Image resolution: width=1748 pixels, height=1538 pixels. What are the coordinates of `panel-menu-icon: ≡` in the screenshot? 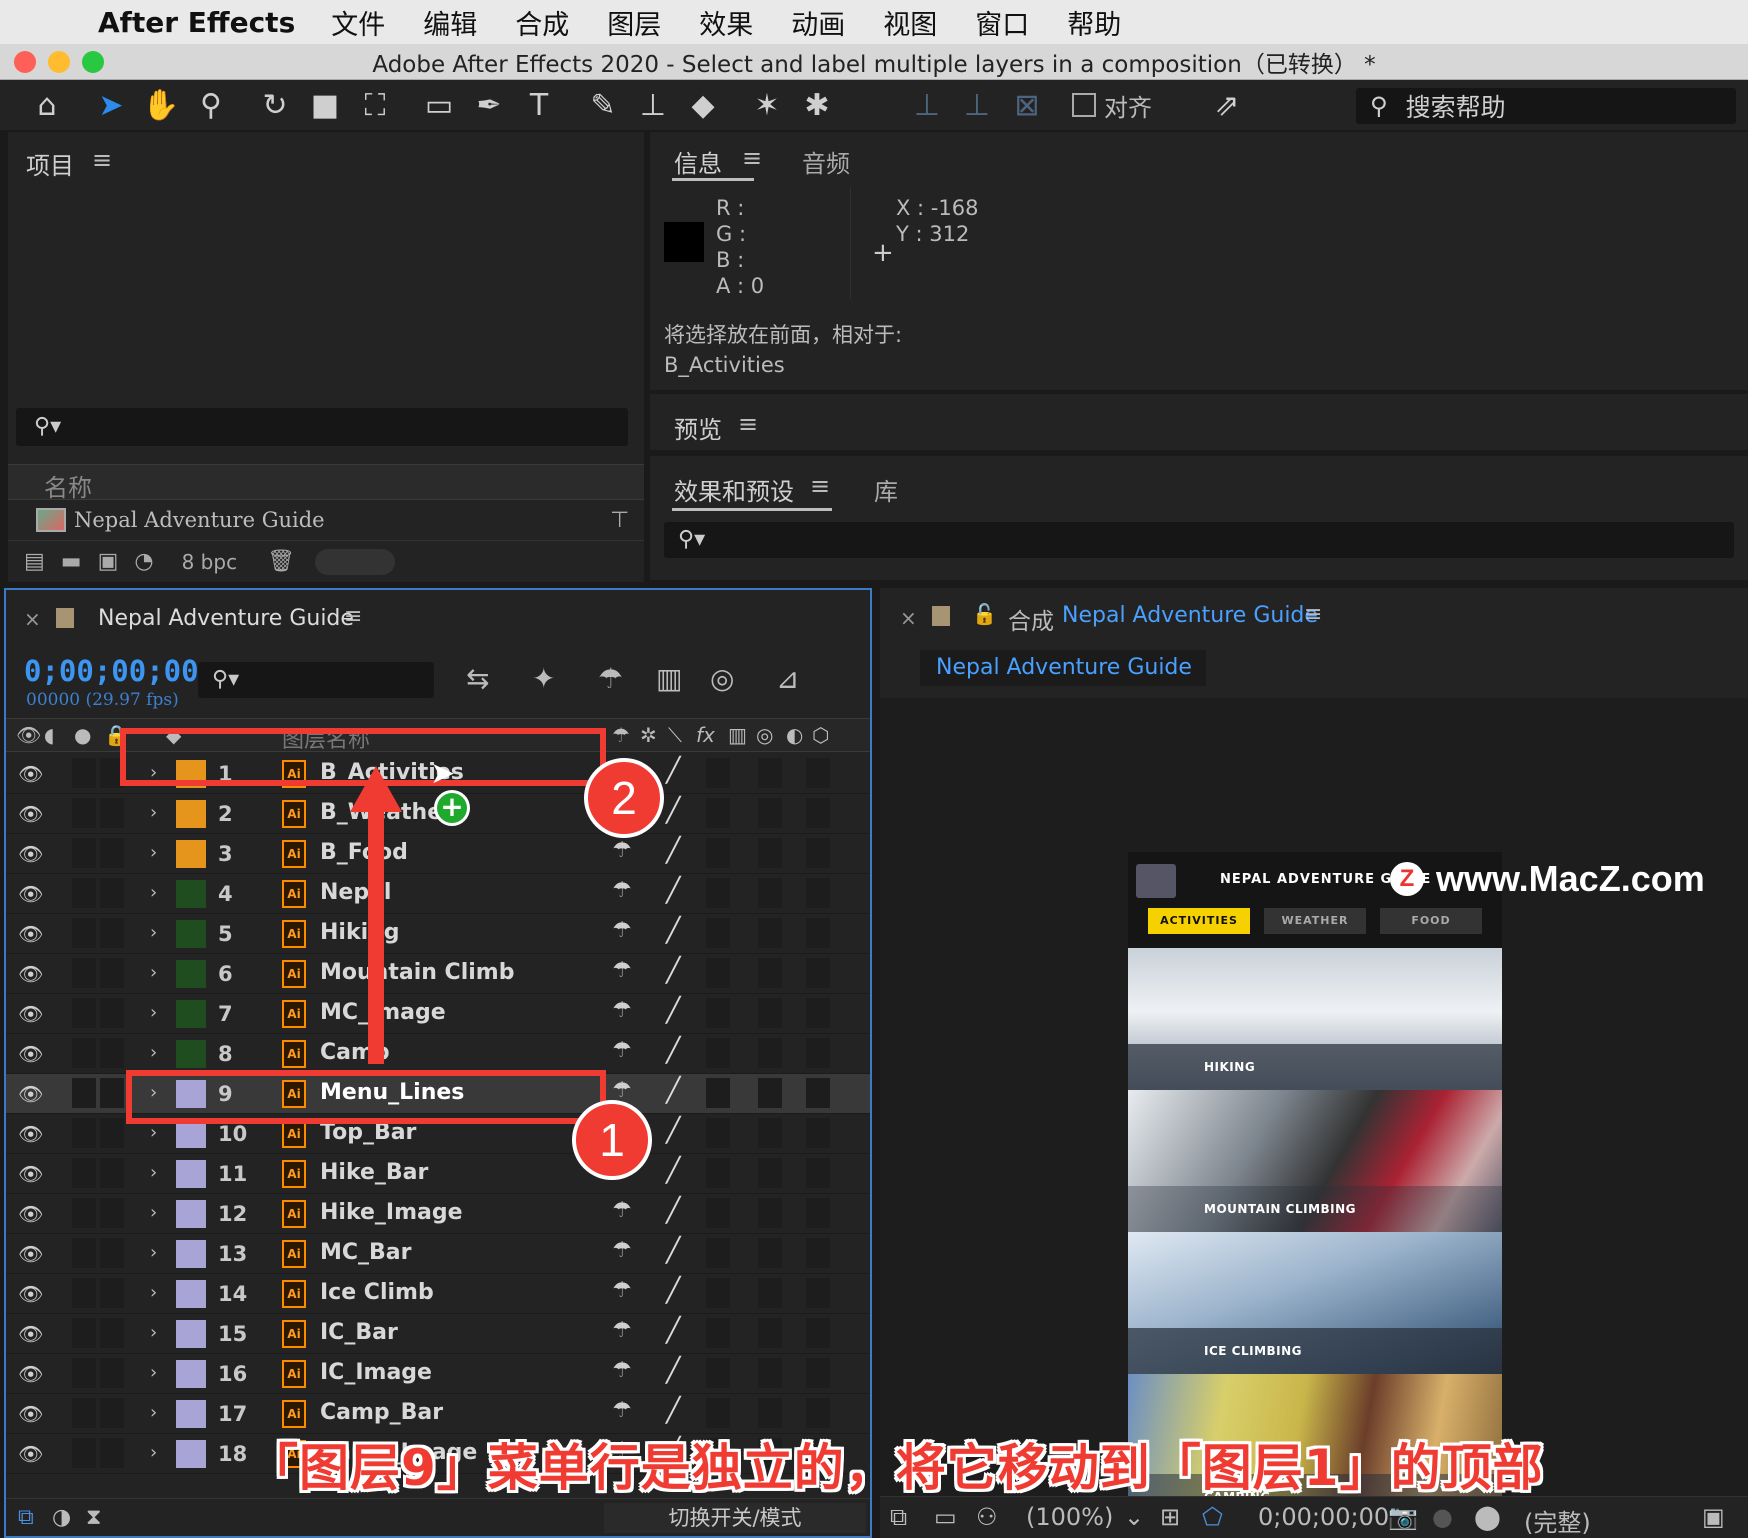 It's located at (102, 160).